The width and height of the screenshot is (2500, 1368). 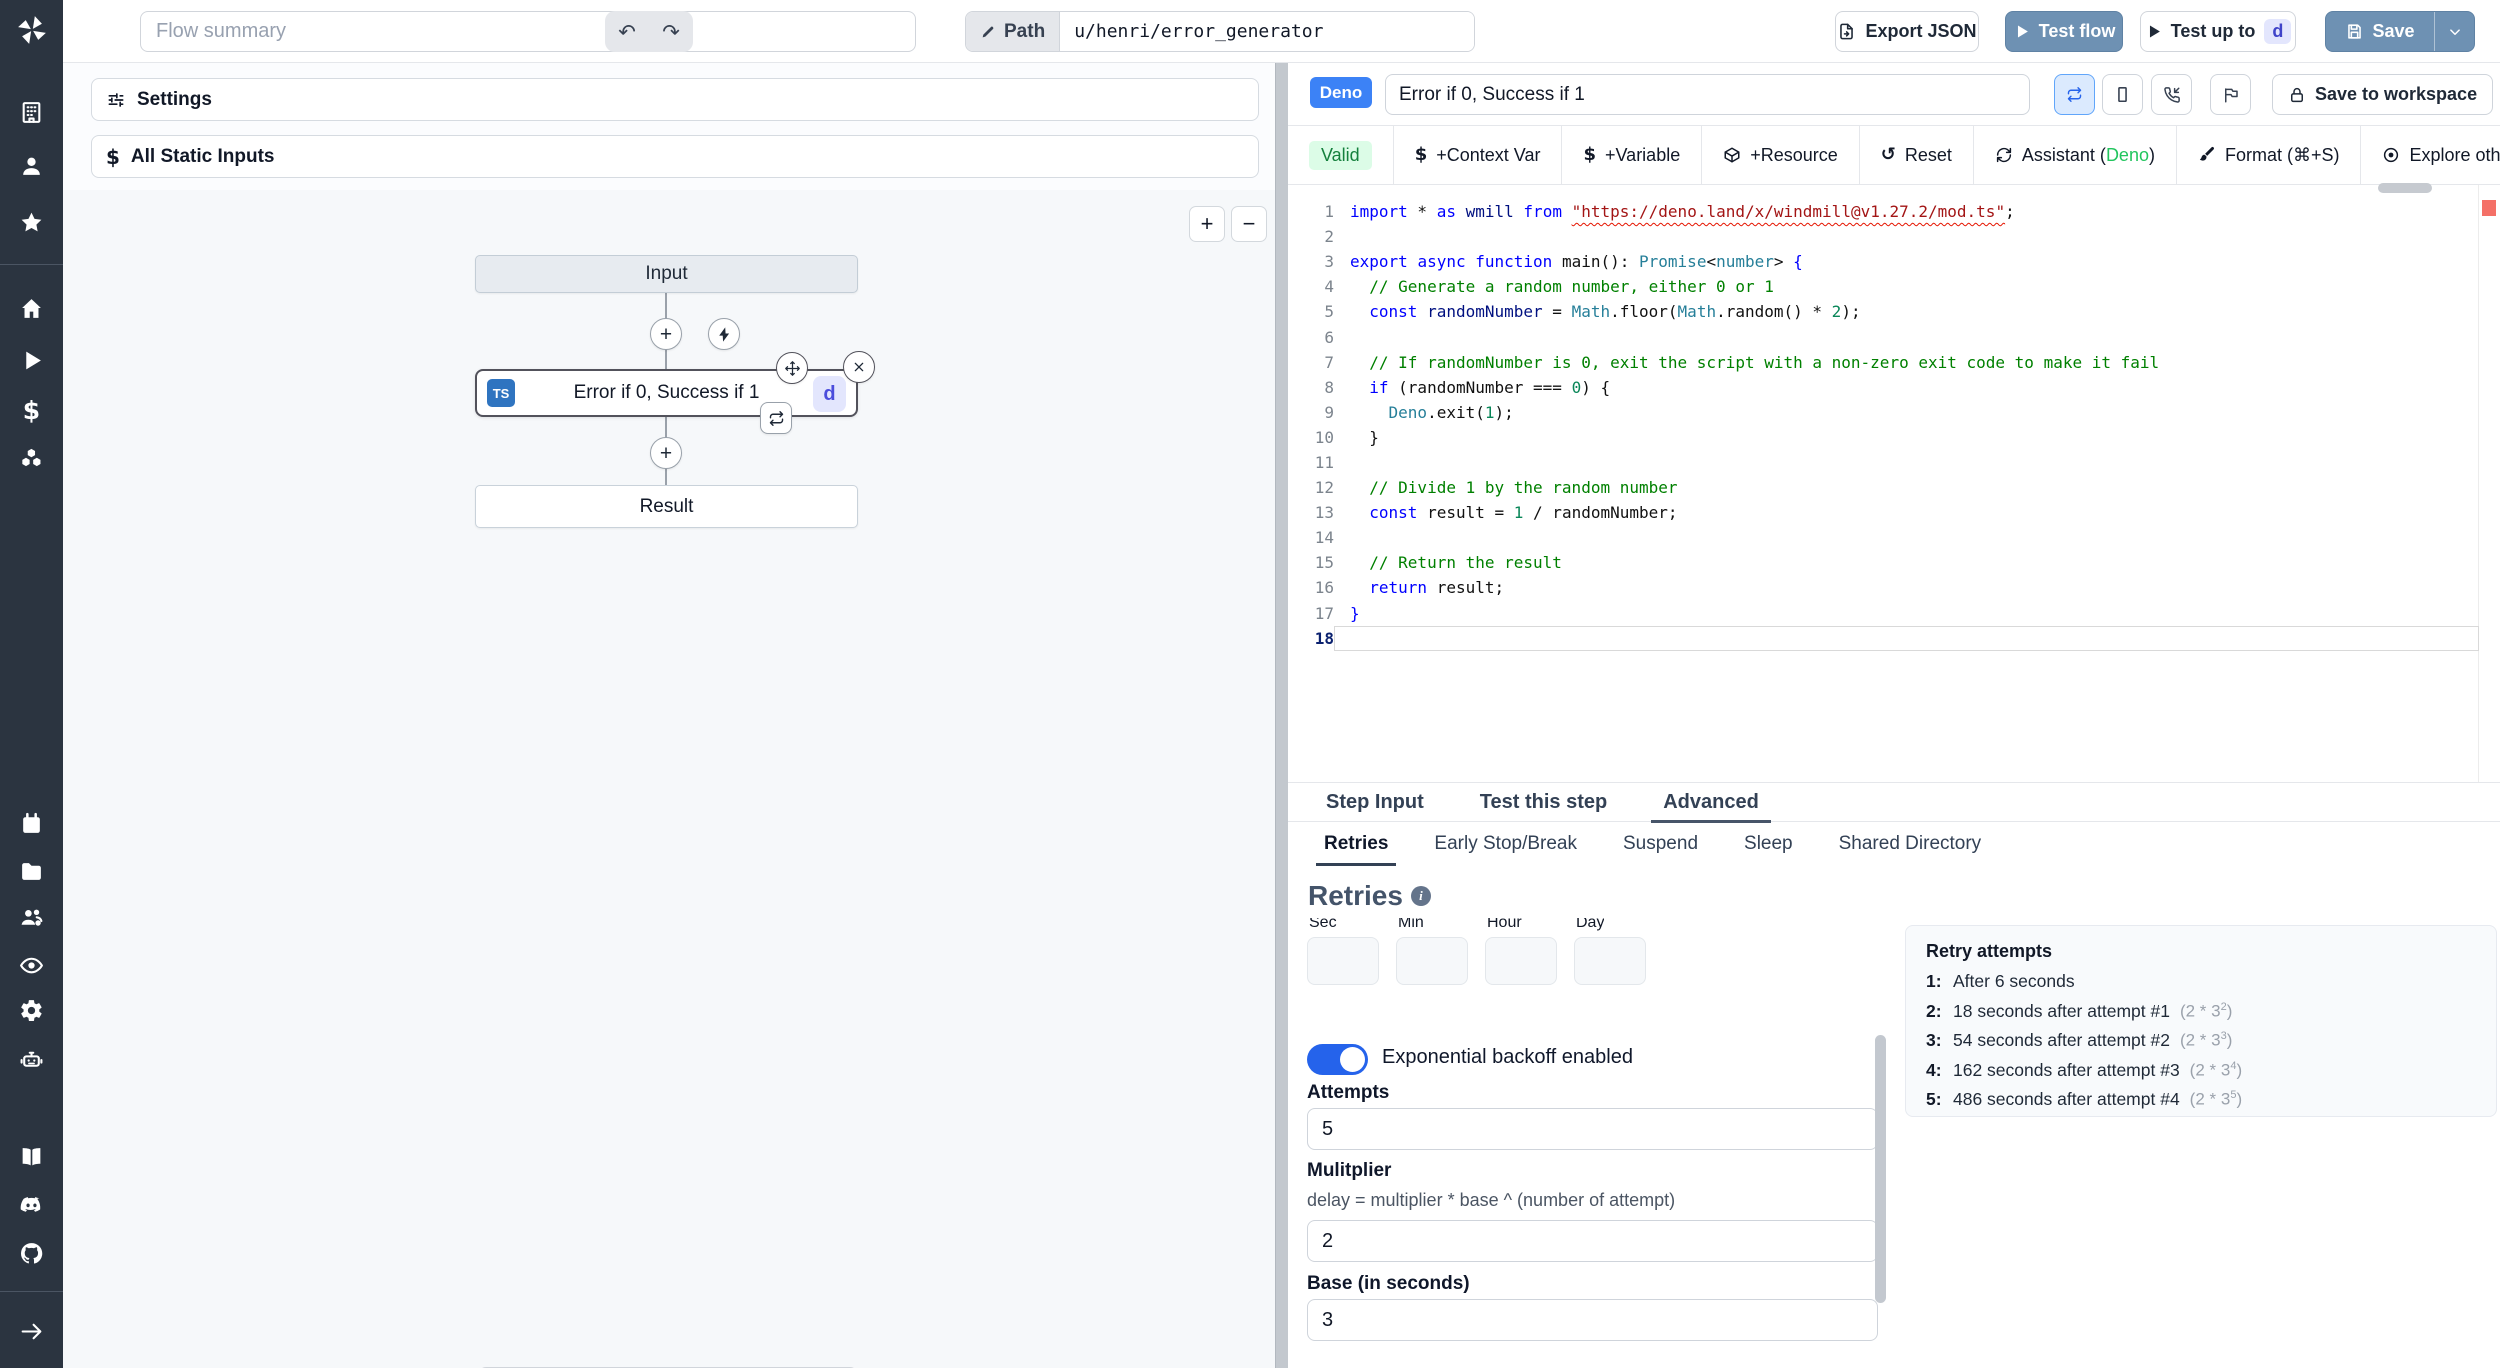 What do you see at coordinates (1894, 336) in the screenshot?
I see `code-line-6: 6` at bounding box center [1894, 336].